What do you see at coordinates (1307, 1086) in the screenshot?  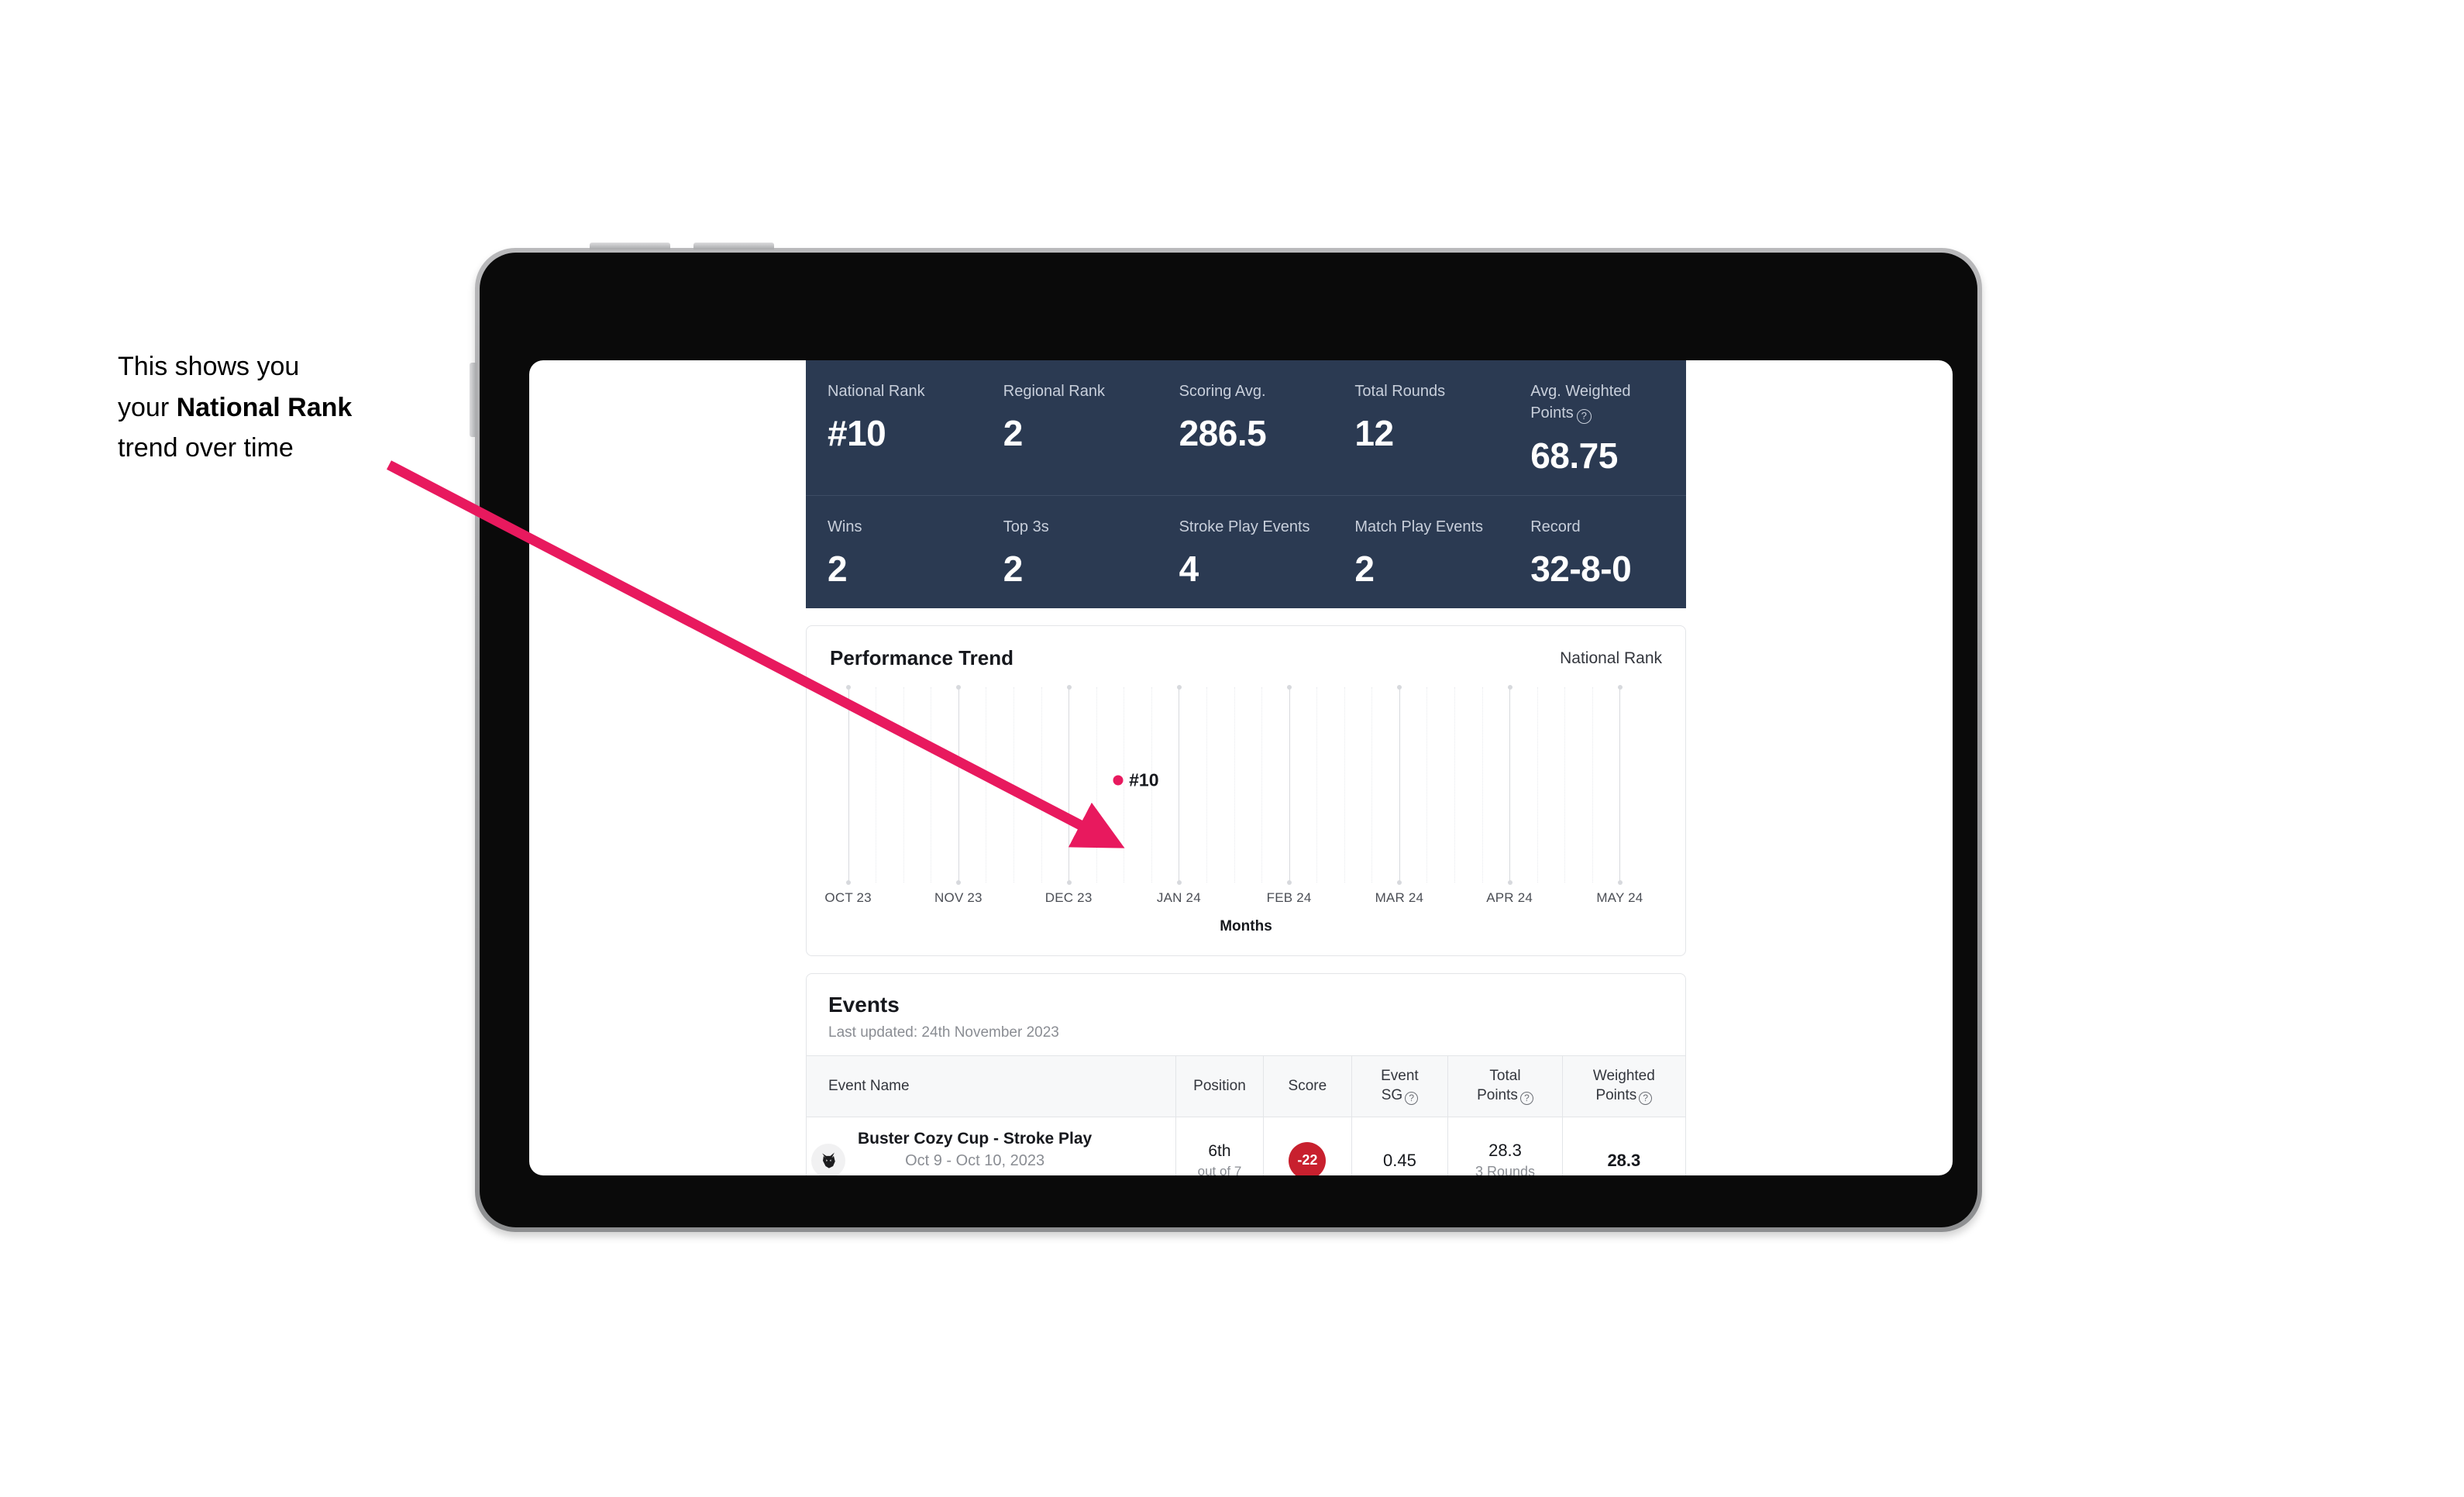 I see `column-score: Score` at bounding box center [1307, 1086].